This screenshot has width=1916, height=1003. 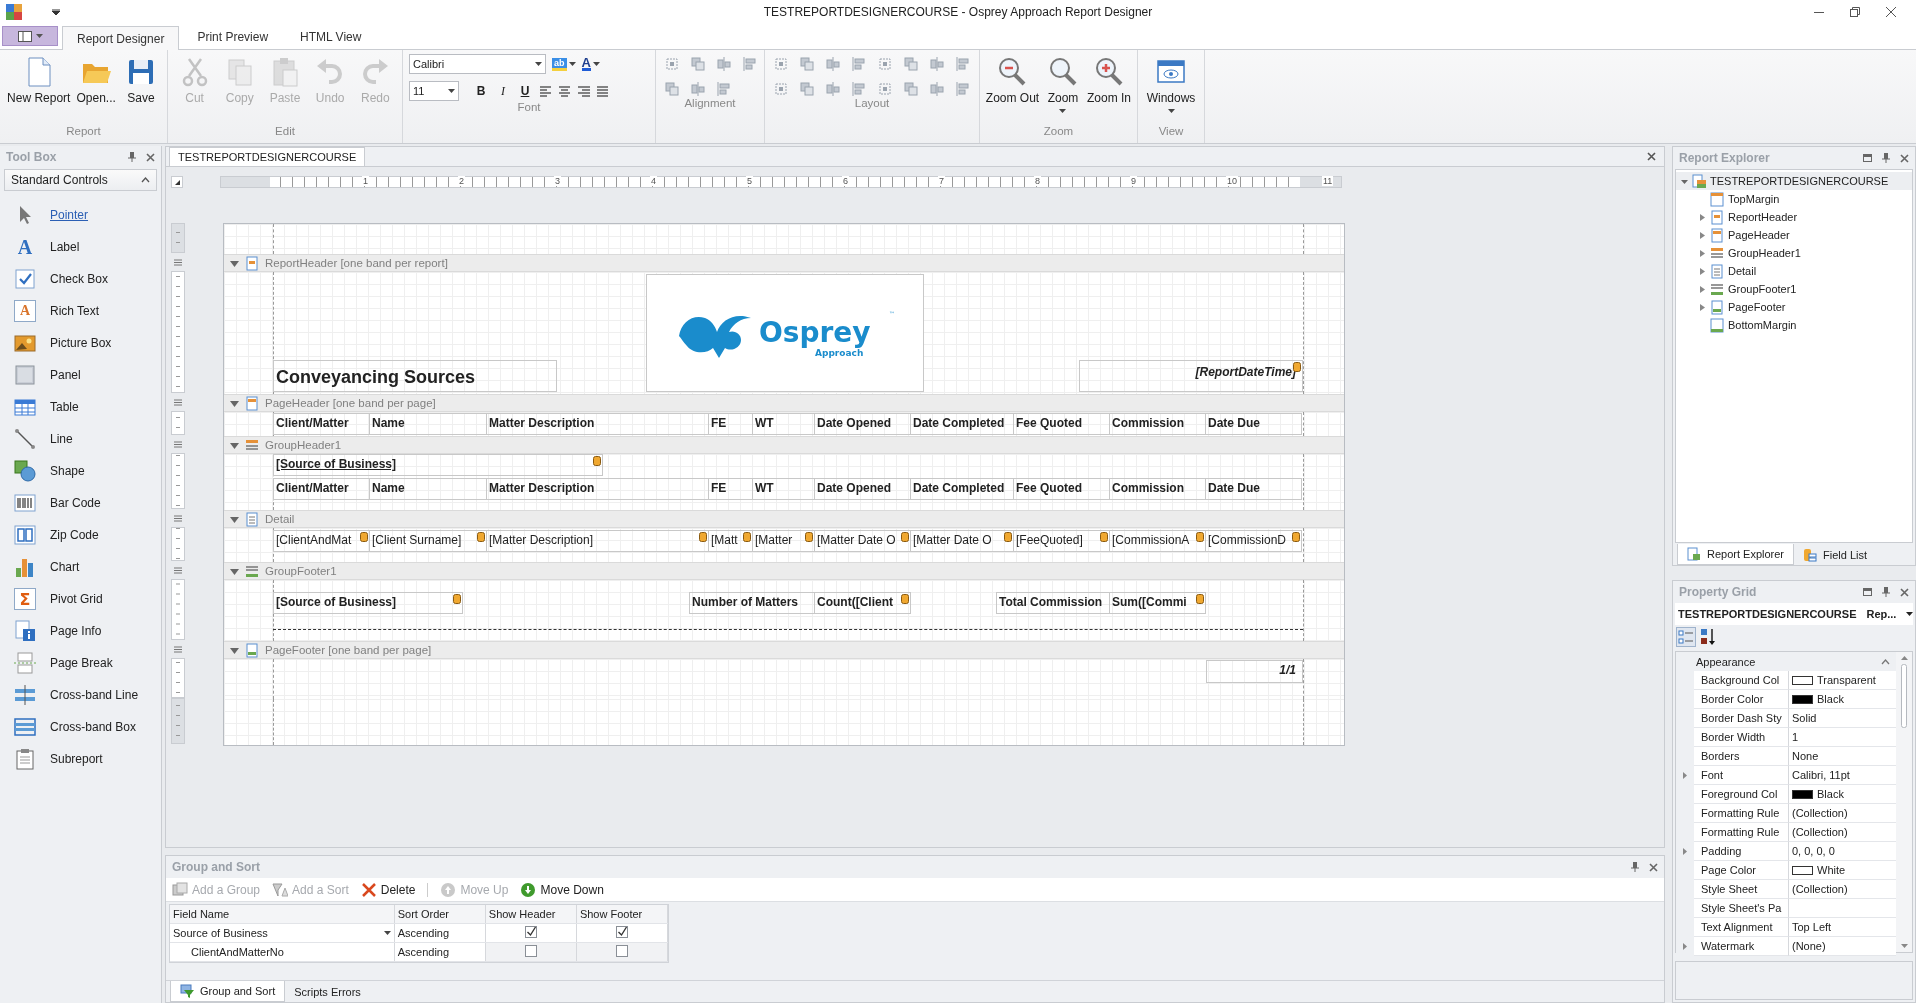 I want to click on ribbon-button: Save, so click(x=140, y=80).